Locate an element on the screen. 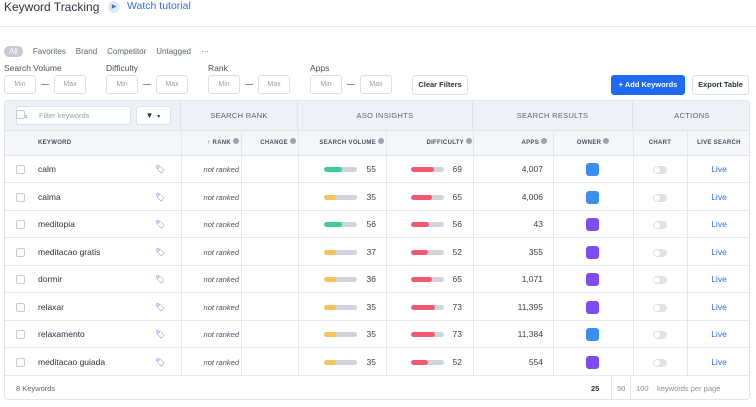  table-footer: 8 Keywords 25 50 100 keywords per page is located at coordinates (377, 387).